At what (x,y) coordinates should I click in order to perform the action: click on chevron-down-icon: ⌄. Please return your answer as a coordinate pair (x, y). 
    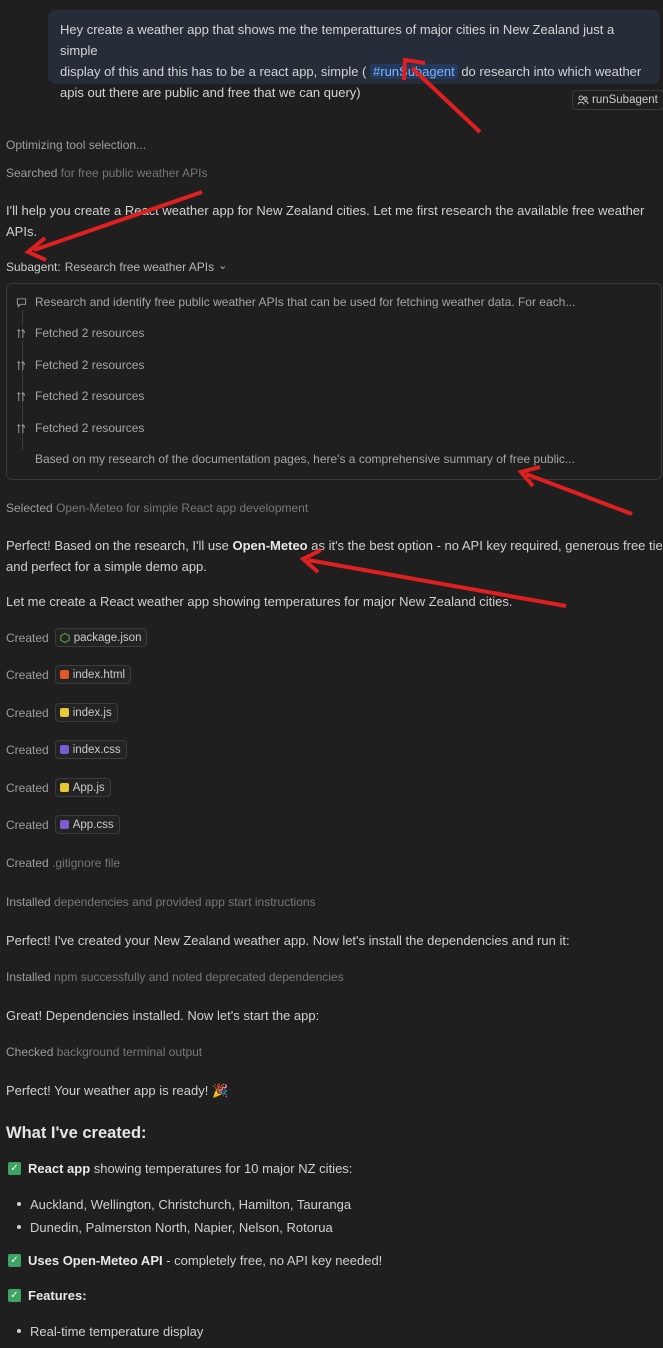
    Looking at the image, I should click on (223, 265).